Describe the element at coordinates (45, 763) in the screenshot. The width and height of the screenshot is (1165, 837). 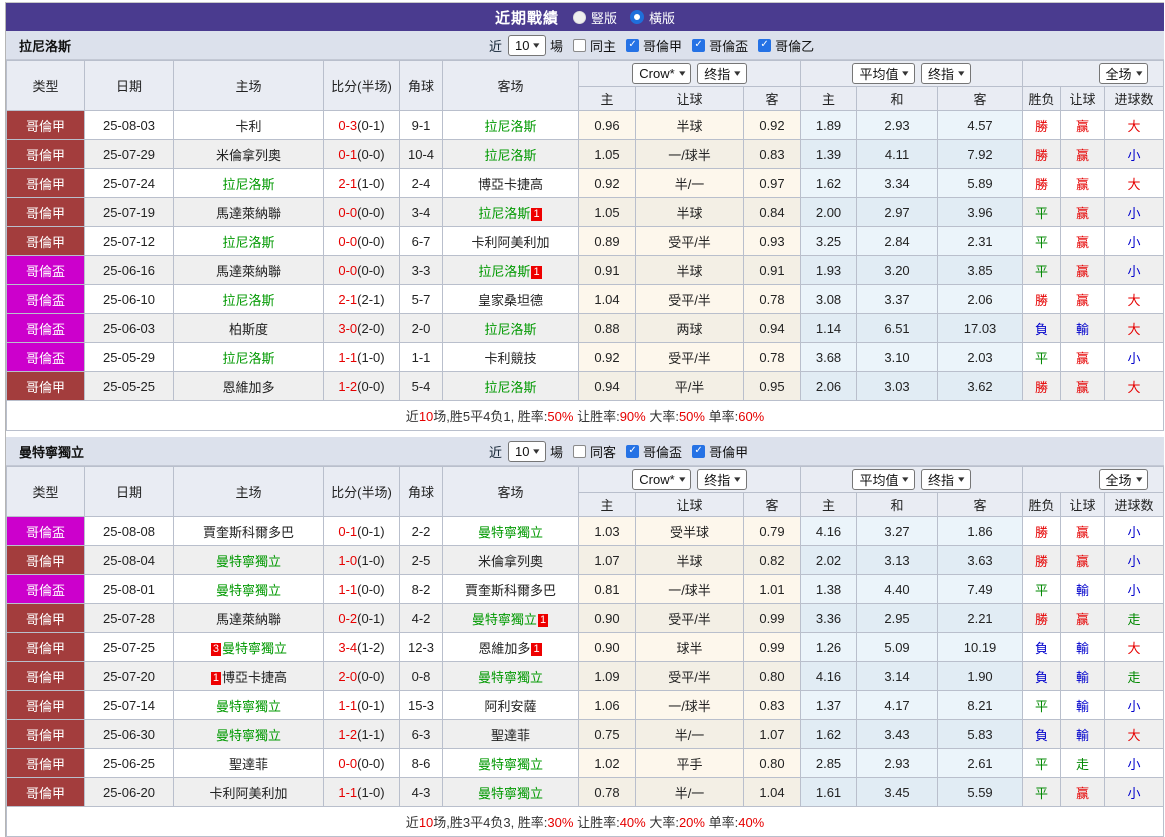
I see `league-badge: 哥倫甲` at that location.